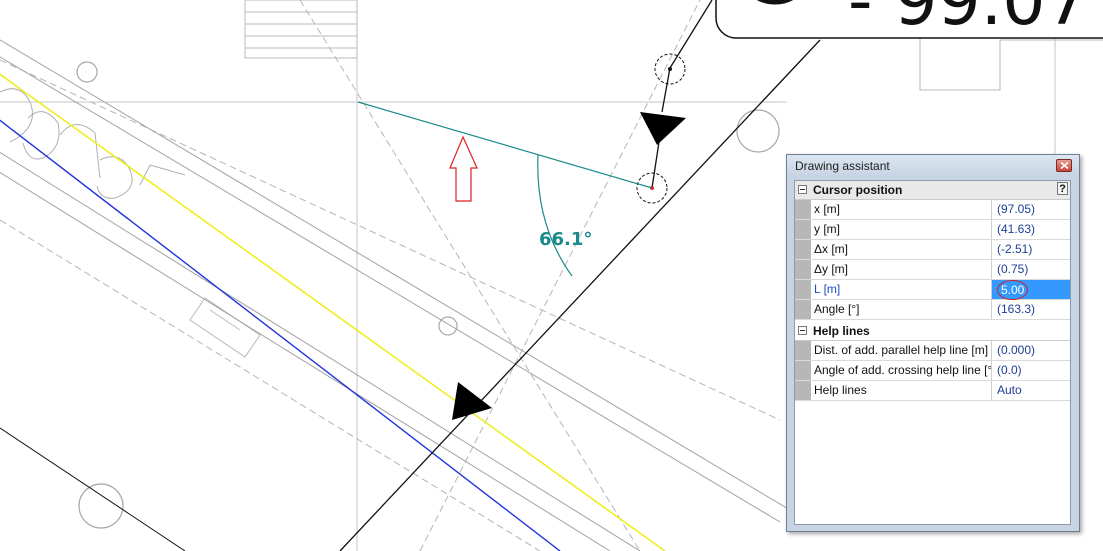 The image size is (1103, 551). I want to click on category-help-lines: Help lines, so click(932, 331).